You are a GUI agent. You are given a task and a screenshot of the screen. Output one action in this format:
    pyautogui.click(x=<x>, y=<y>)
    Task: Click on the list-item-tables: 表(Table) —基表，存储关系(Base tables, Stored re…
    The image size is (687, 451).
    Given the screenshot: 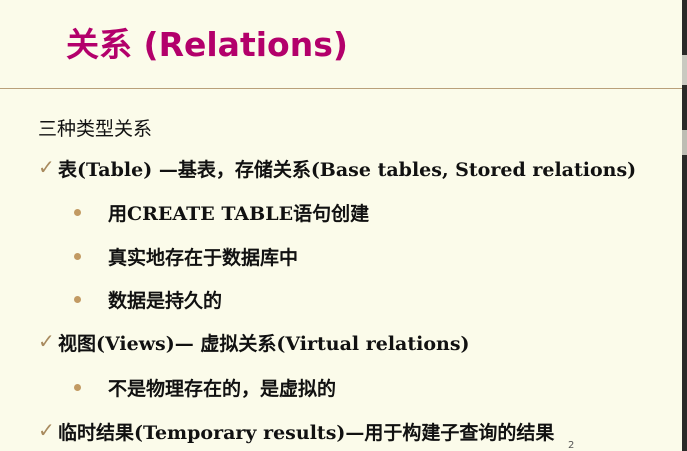 What is the action you would take?
    pyautogui.click(x=347, y=170)
    